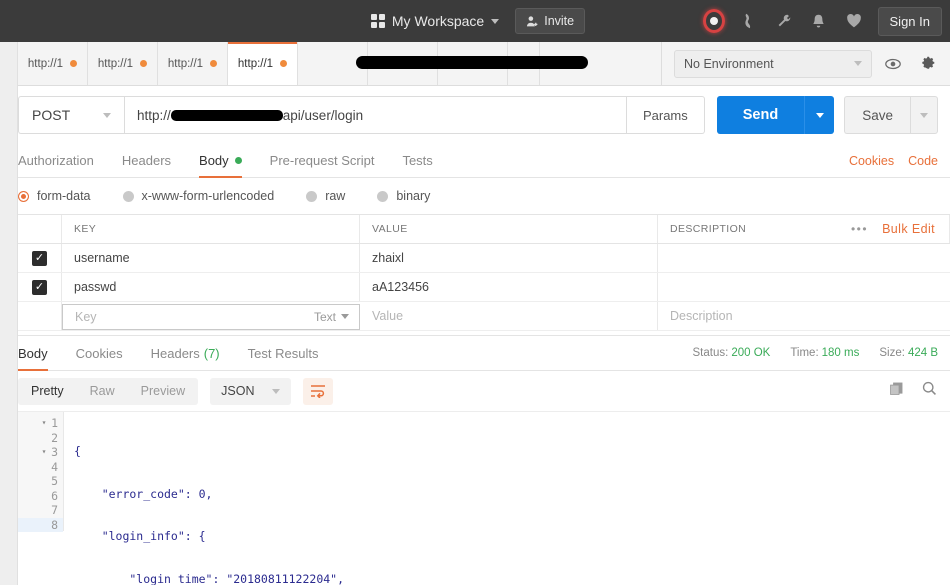 This screenshot has width=950, height=585. What do you see at coordinates (509, 258) in the screenshot?
I see `row-value-cell: zhaixl` at bounding box center [509, 258].